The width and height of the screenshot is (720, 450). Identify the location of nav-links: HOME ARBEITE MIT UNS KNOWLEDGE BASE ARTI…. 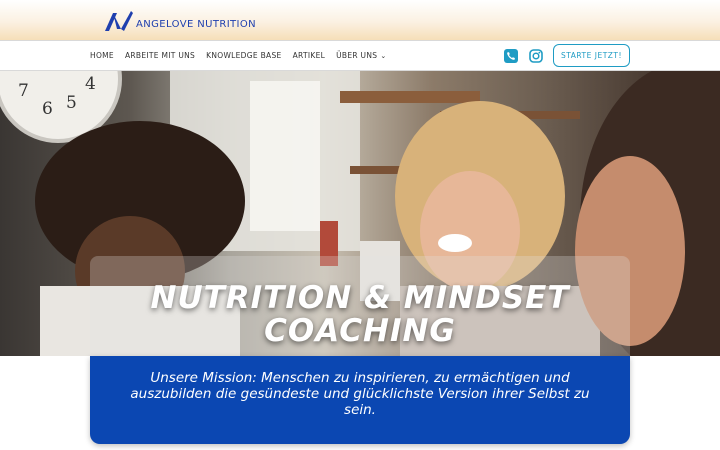
(238, 55).